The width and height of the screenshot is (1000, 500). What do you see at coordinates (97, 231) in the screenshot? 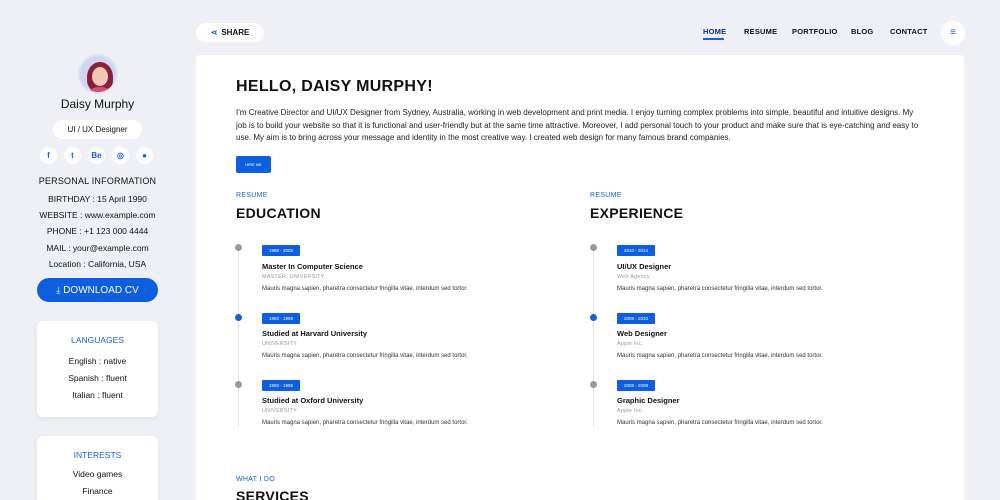
I see `info-phone: PHONE : +1 123 000 4444` at bounding box center [97, 231].